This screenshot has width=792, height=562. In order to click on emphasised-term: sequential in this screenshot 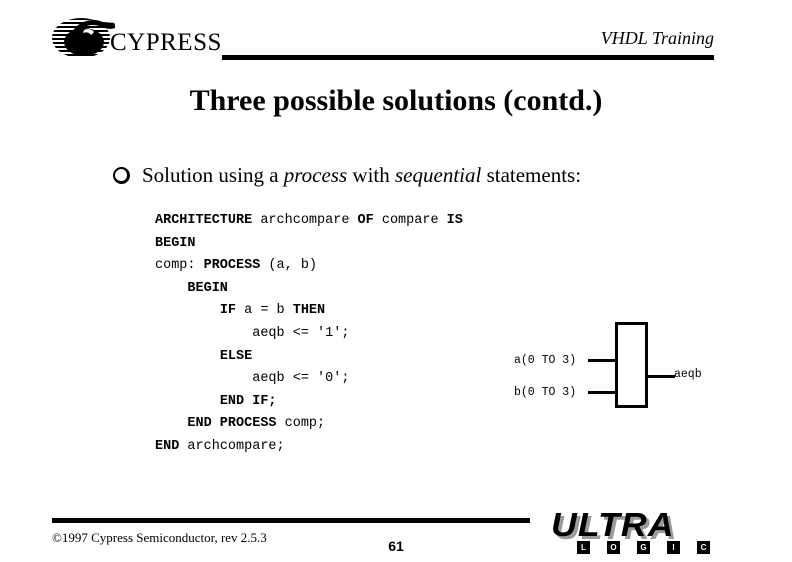, I will do `click(438, 175)`.